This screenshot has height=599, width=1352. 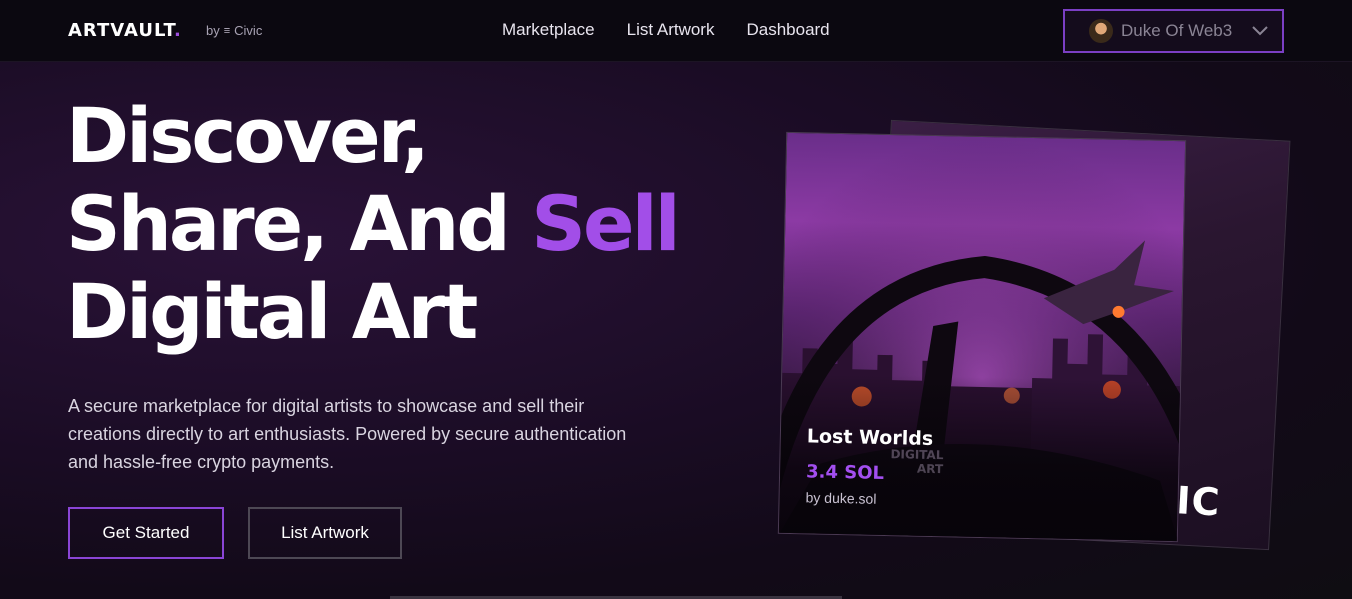 I want to click on byline: by ≡ Civic, so click(x=234, y=30).